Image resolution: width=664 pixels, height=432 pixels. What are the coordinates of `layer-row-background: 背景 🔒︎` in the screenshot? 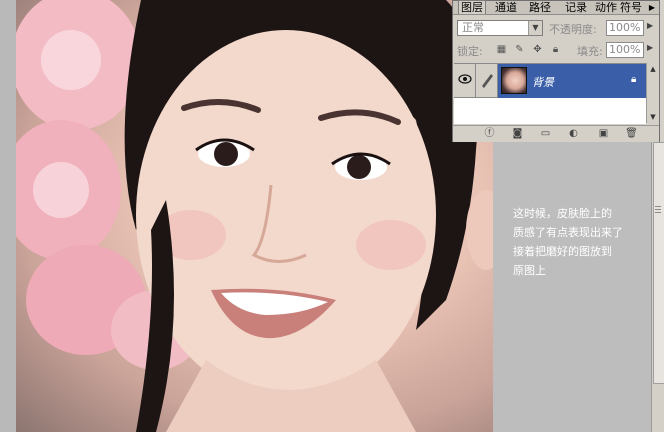 It's located at (550, 81).